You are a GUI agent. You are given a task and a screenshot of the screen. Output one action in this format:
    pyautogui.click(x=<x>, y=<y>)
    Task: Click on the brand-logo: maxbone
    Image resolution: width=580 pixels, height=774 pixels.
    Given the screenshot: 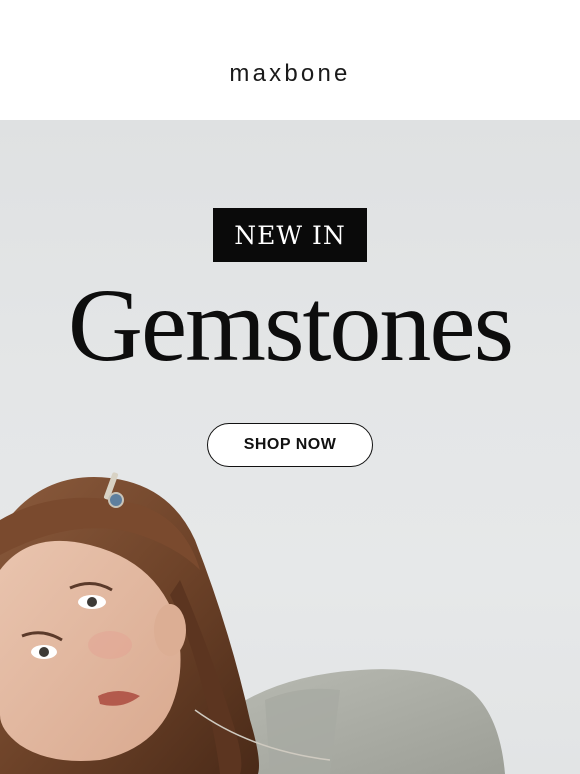 What is the action you would take?
    pyautogui.click(x=290, y=74)
    